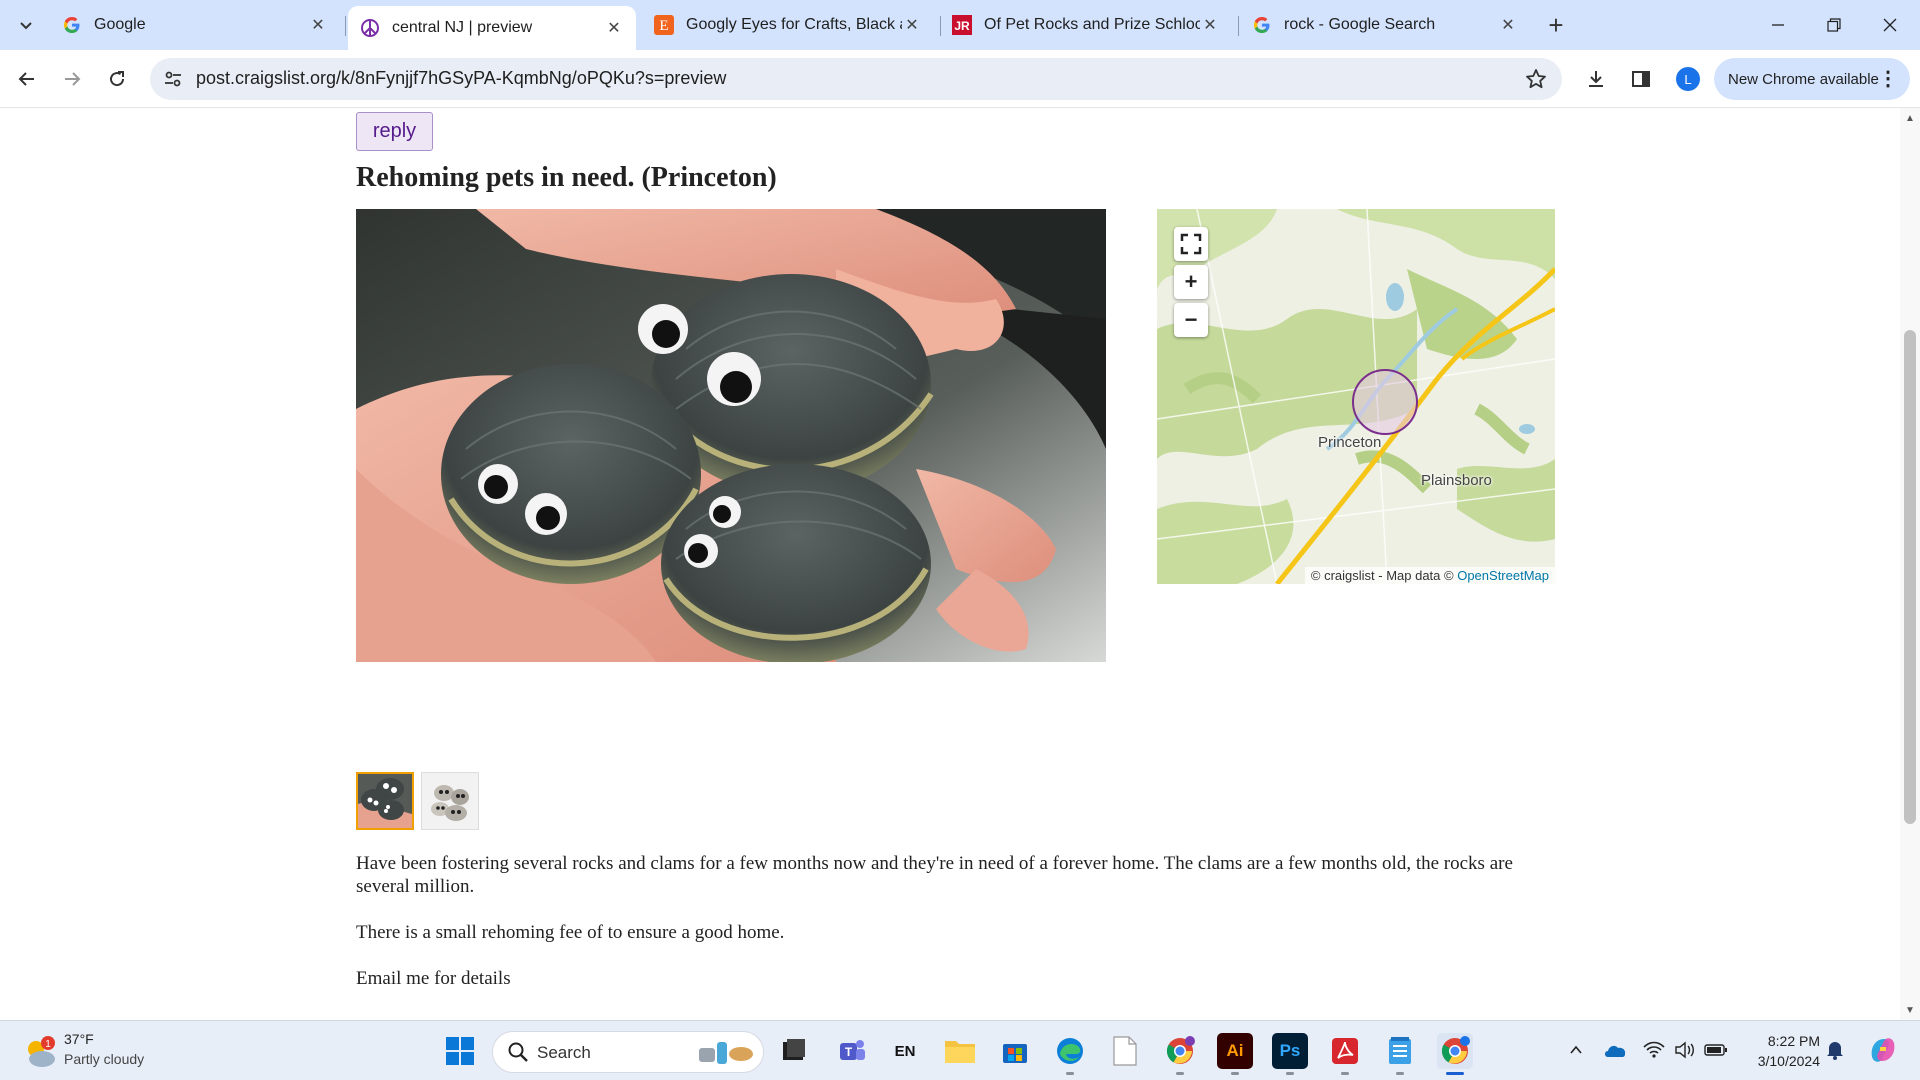 The image size is (1920, 1080). I want to click on close-icon, so click(1890, 25).